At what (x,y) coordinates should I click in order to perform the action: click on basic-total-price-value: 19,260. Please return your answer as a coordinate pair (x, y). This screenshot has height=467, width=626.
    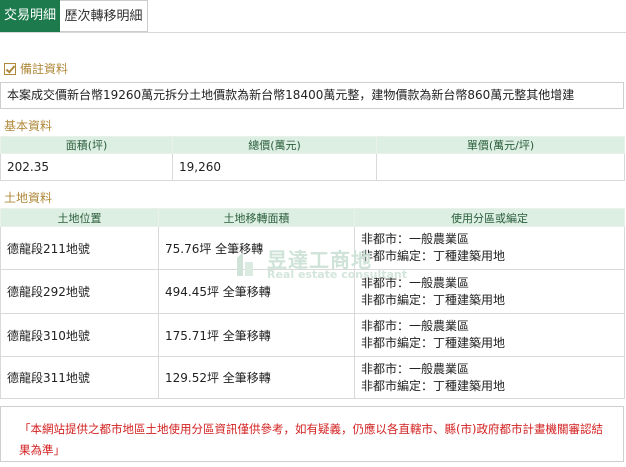
    Looking at the image, I should click on (274, 167).